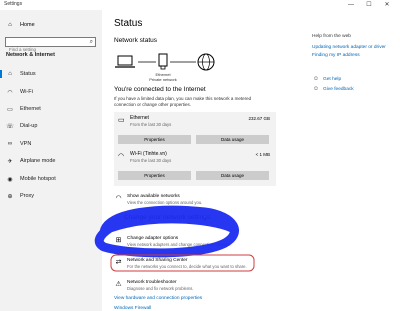 The image size is (400, 311). I want to click on close-button: ✕, so click(387, 5).